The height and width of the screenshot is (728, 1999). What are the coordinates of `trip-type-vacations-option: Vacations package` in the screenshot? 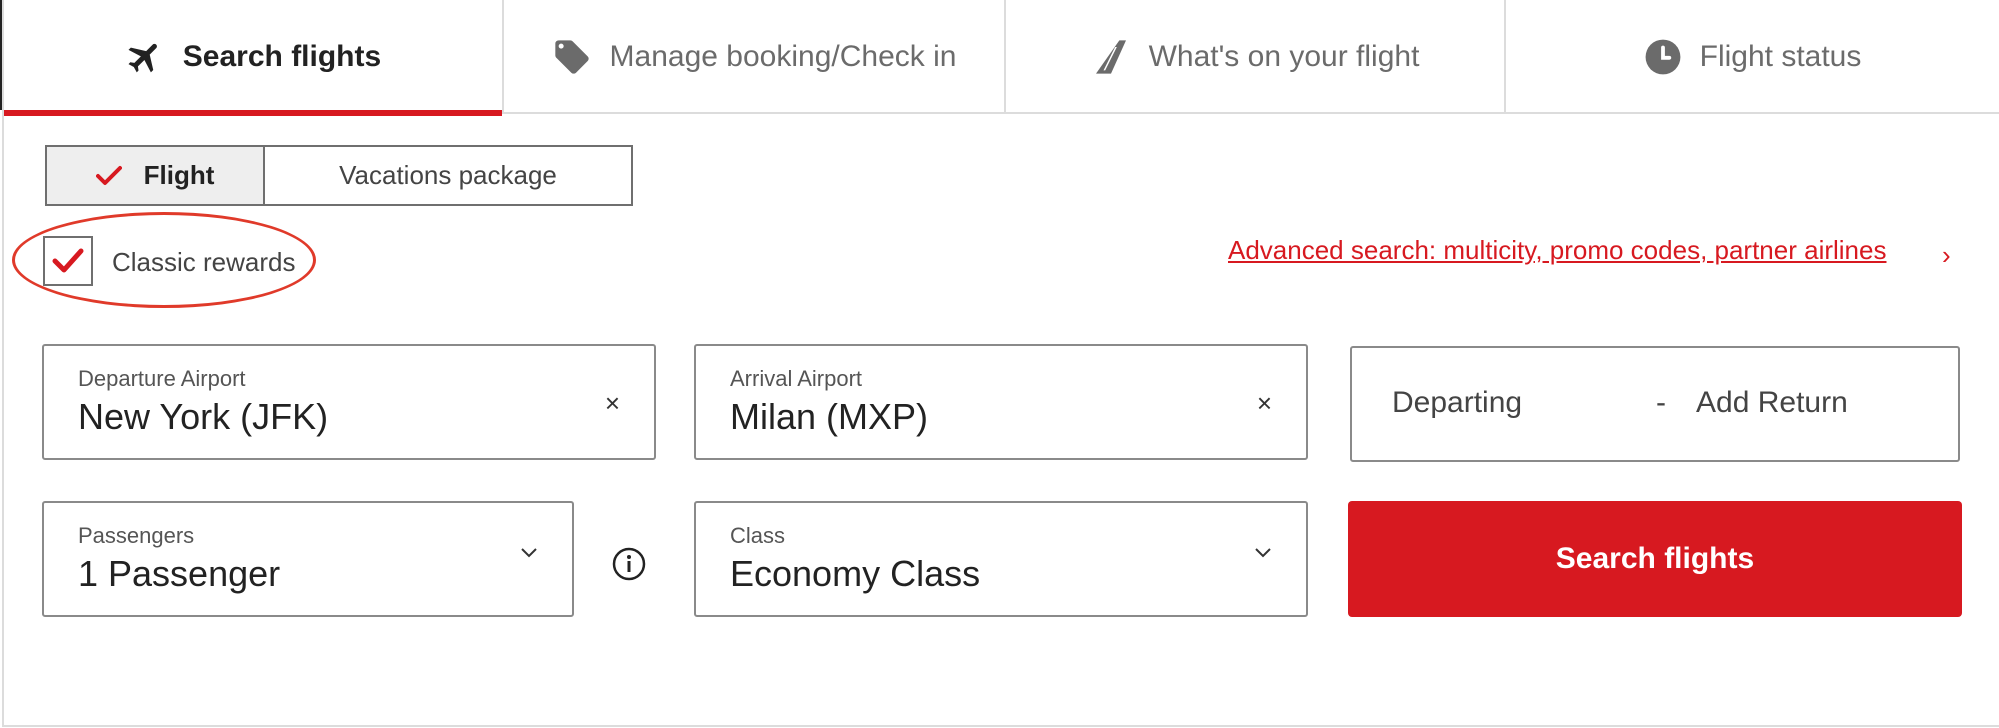 It's located at (448, 175).